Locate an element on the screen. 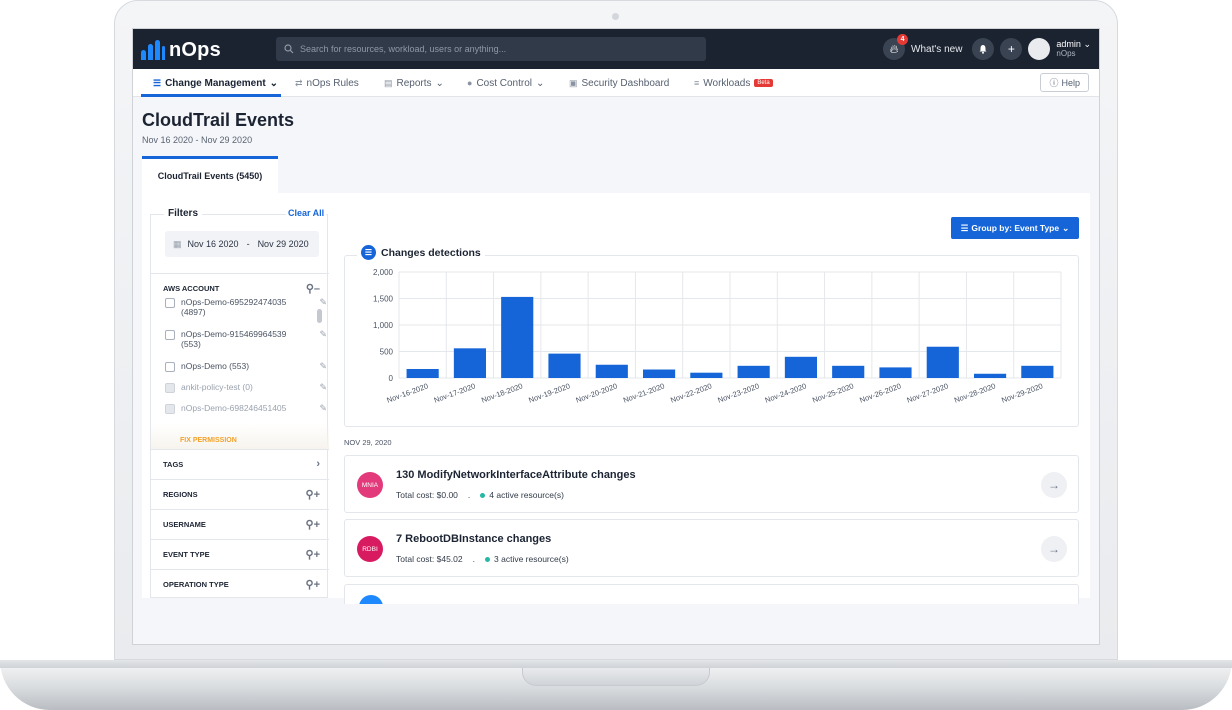  clear-all-link: Clear All is located at coordinates (306, 213).